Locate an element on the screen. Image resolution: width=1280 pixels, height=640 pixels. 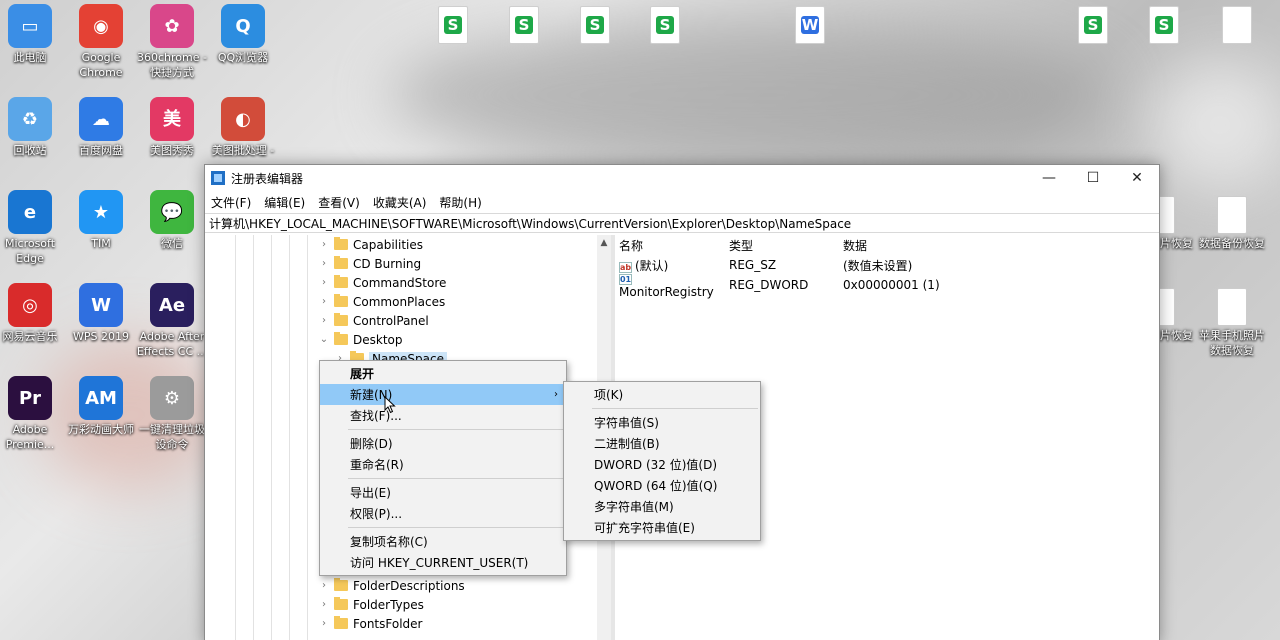
desktop-icon: Q QQ浏览器 is located at coordinates (243, 34).